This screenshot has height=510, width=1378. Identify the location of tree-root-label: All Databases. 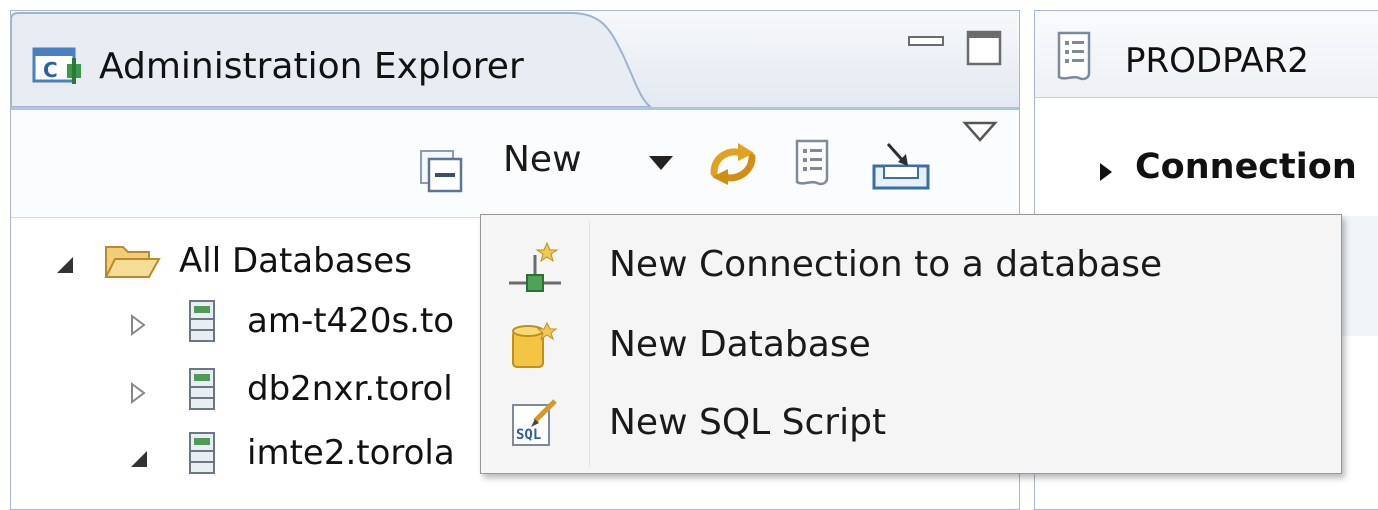
(295, 261).